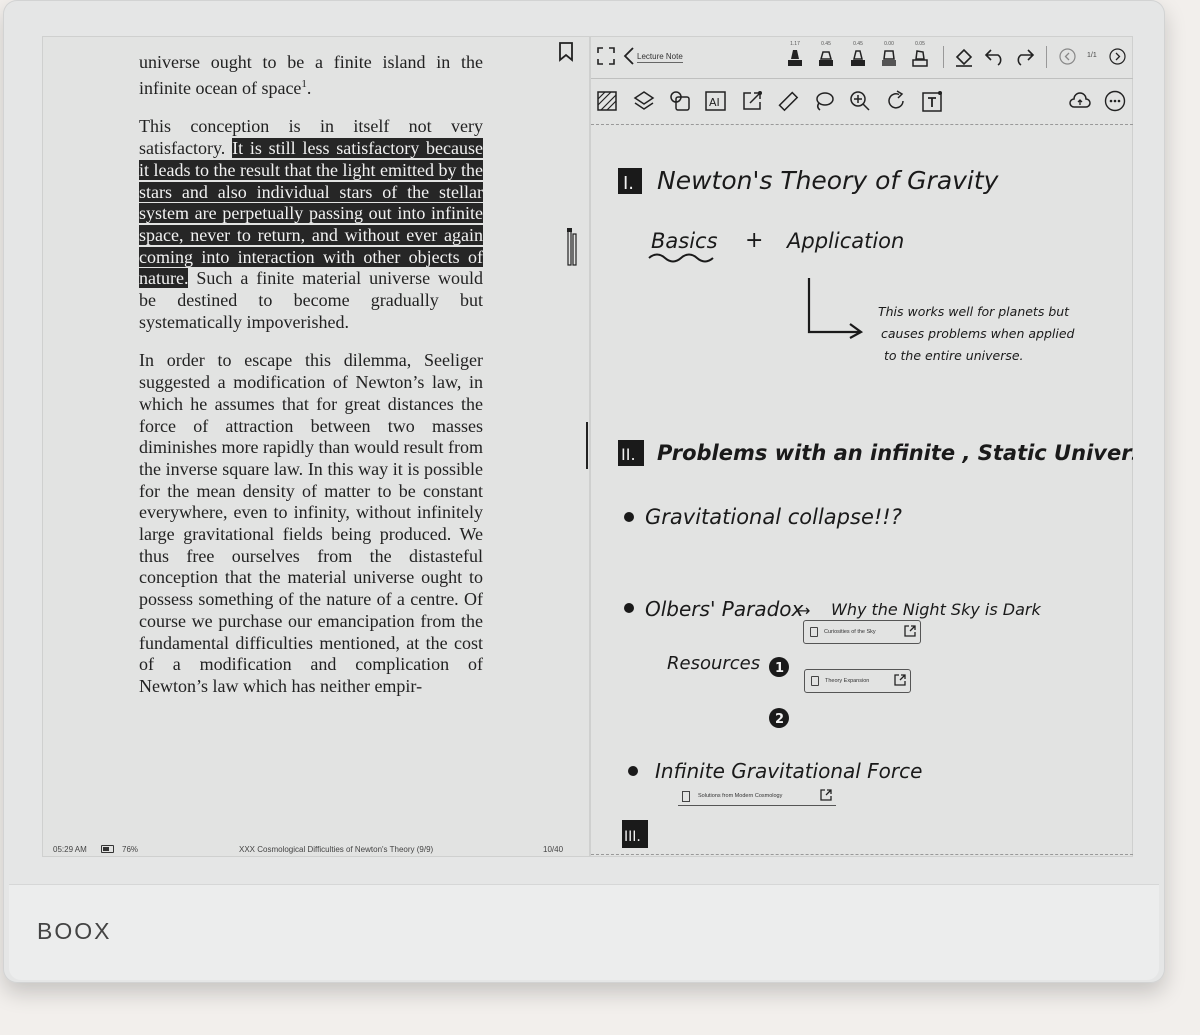 Image resolution: width=1200 pixels, height=1035 pixels. What do you see at coordinates (754, 240) in the screenshot?
I see `handwriting-plus: +` at bounding box center [754, 240].